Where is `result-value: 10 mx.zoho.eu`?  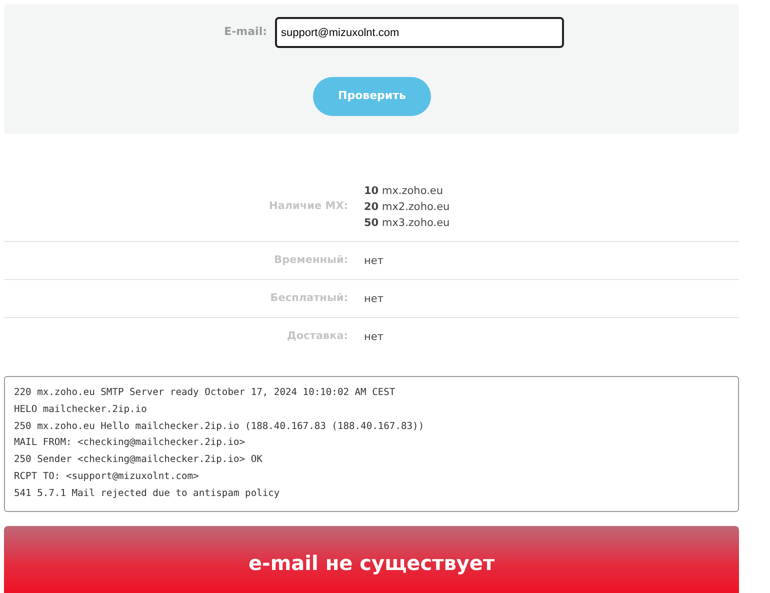 result-value: 10 mx.zoho.eu is located at coordinates (404, 191).